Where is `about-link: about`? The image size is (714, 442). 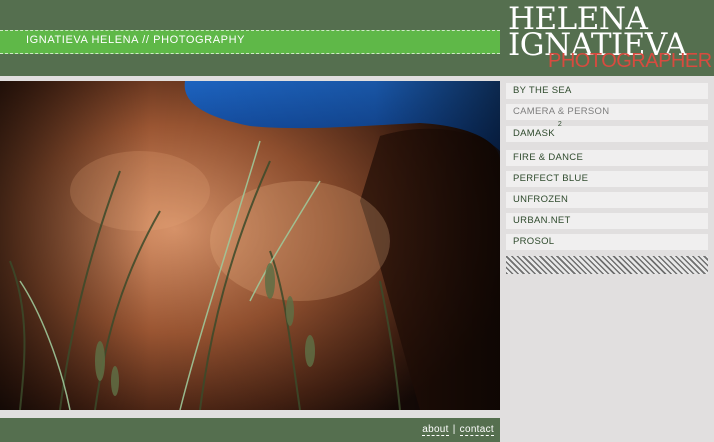 about-link: about is located at coordinates (435, 430).